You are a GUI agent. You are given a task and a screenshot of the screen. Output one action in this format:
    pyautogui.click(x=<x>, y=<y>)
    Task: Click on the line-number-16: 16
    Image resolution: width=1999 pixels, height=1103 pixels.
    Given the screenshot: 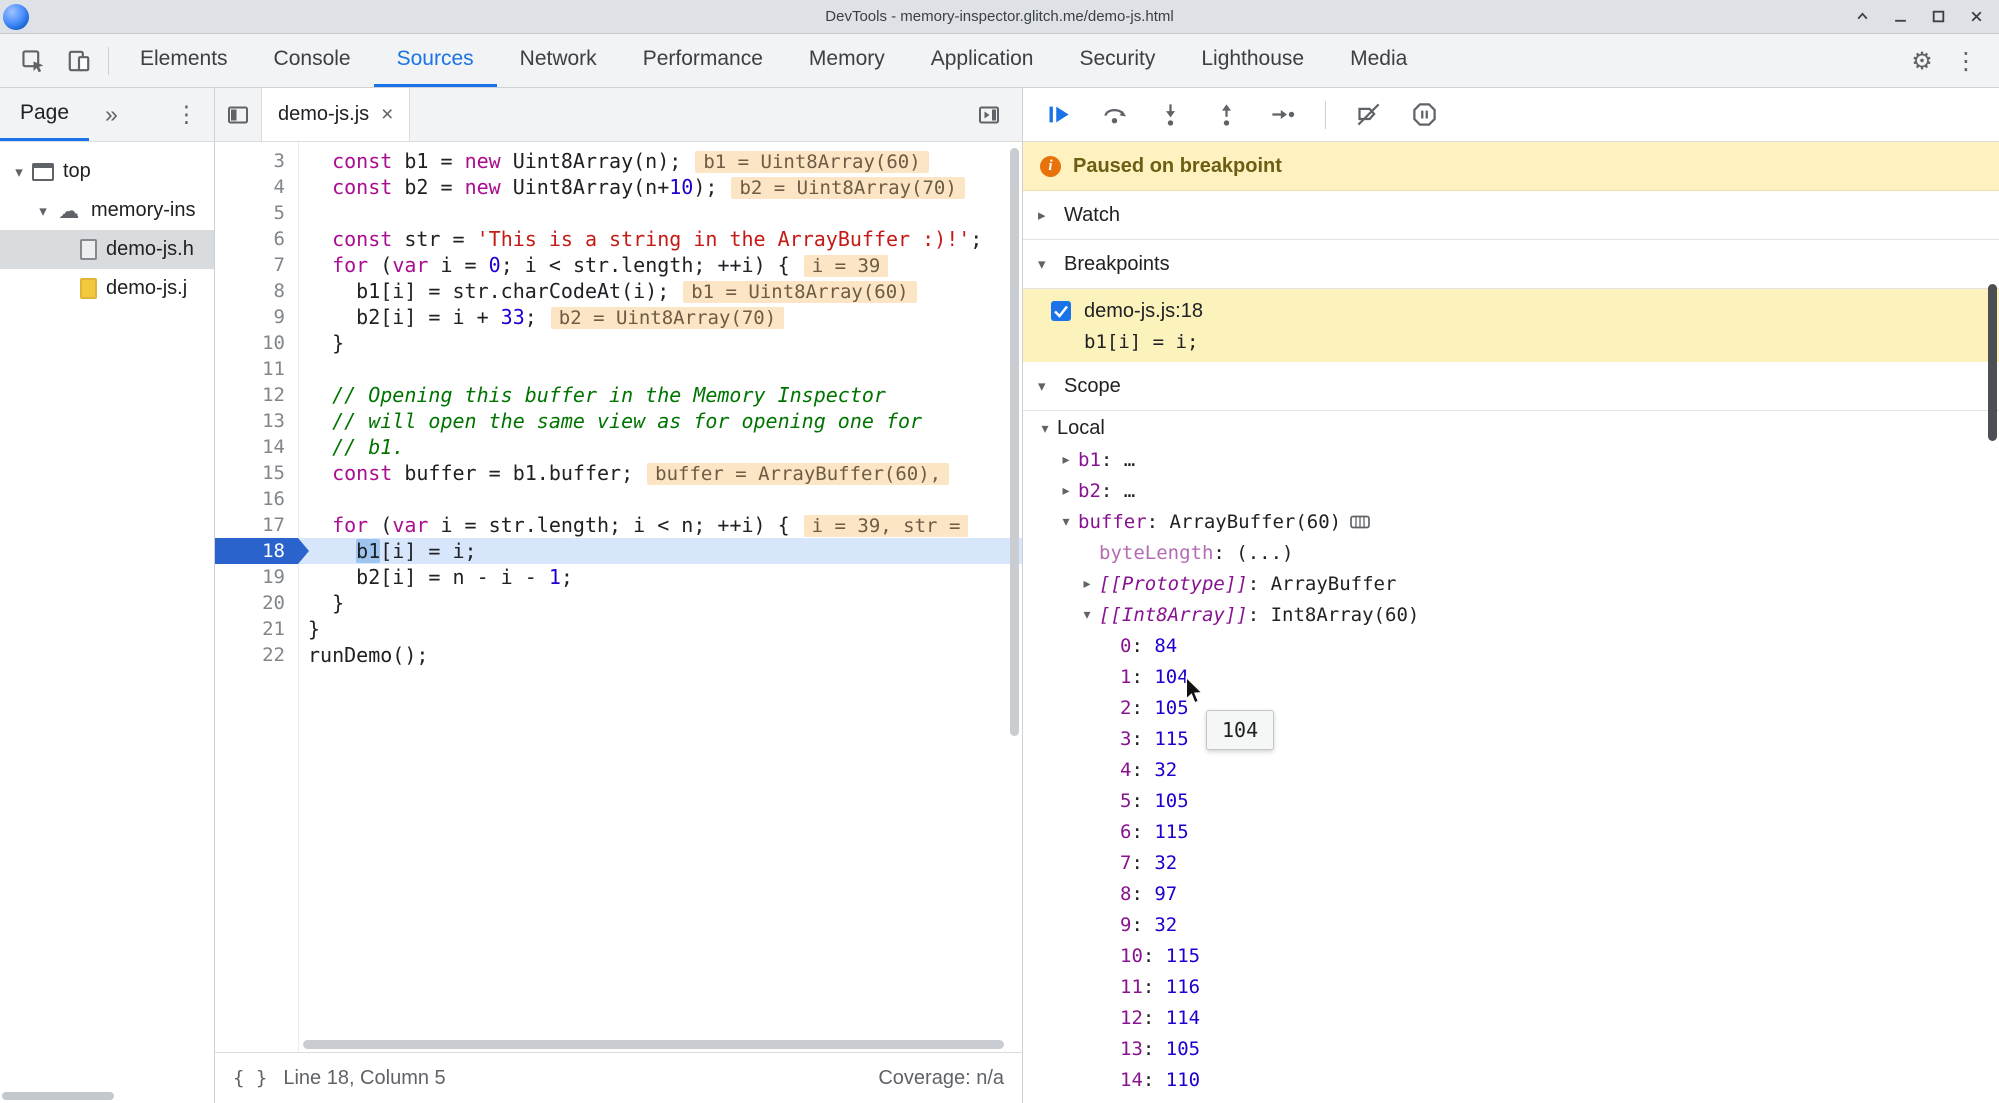 What is the action you would take?
    pyautogui.click(x=256, y=499)
    